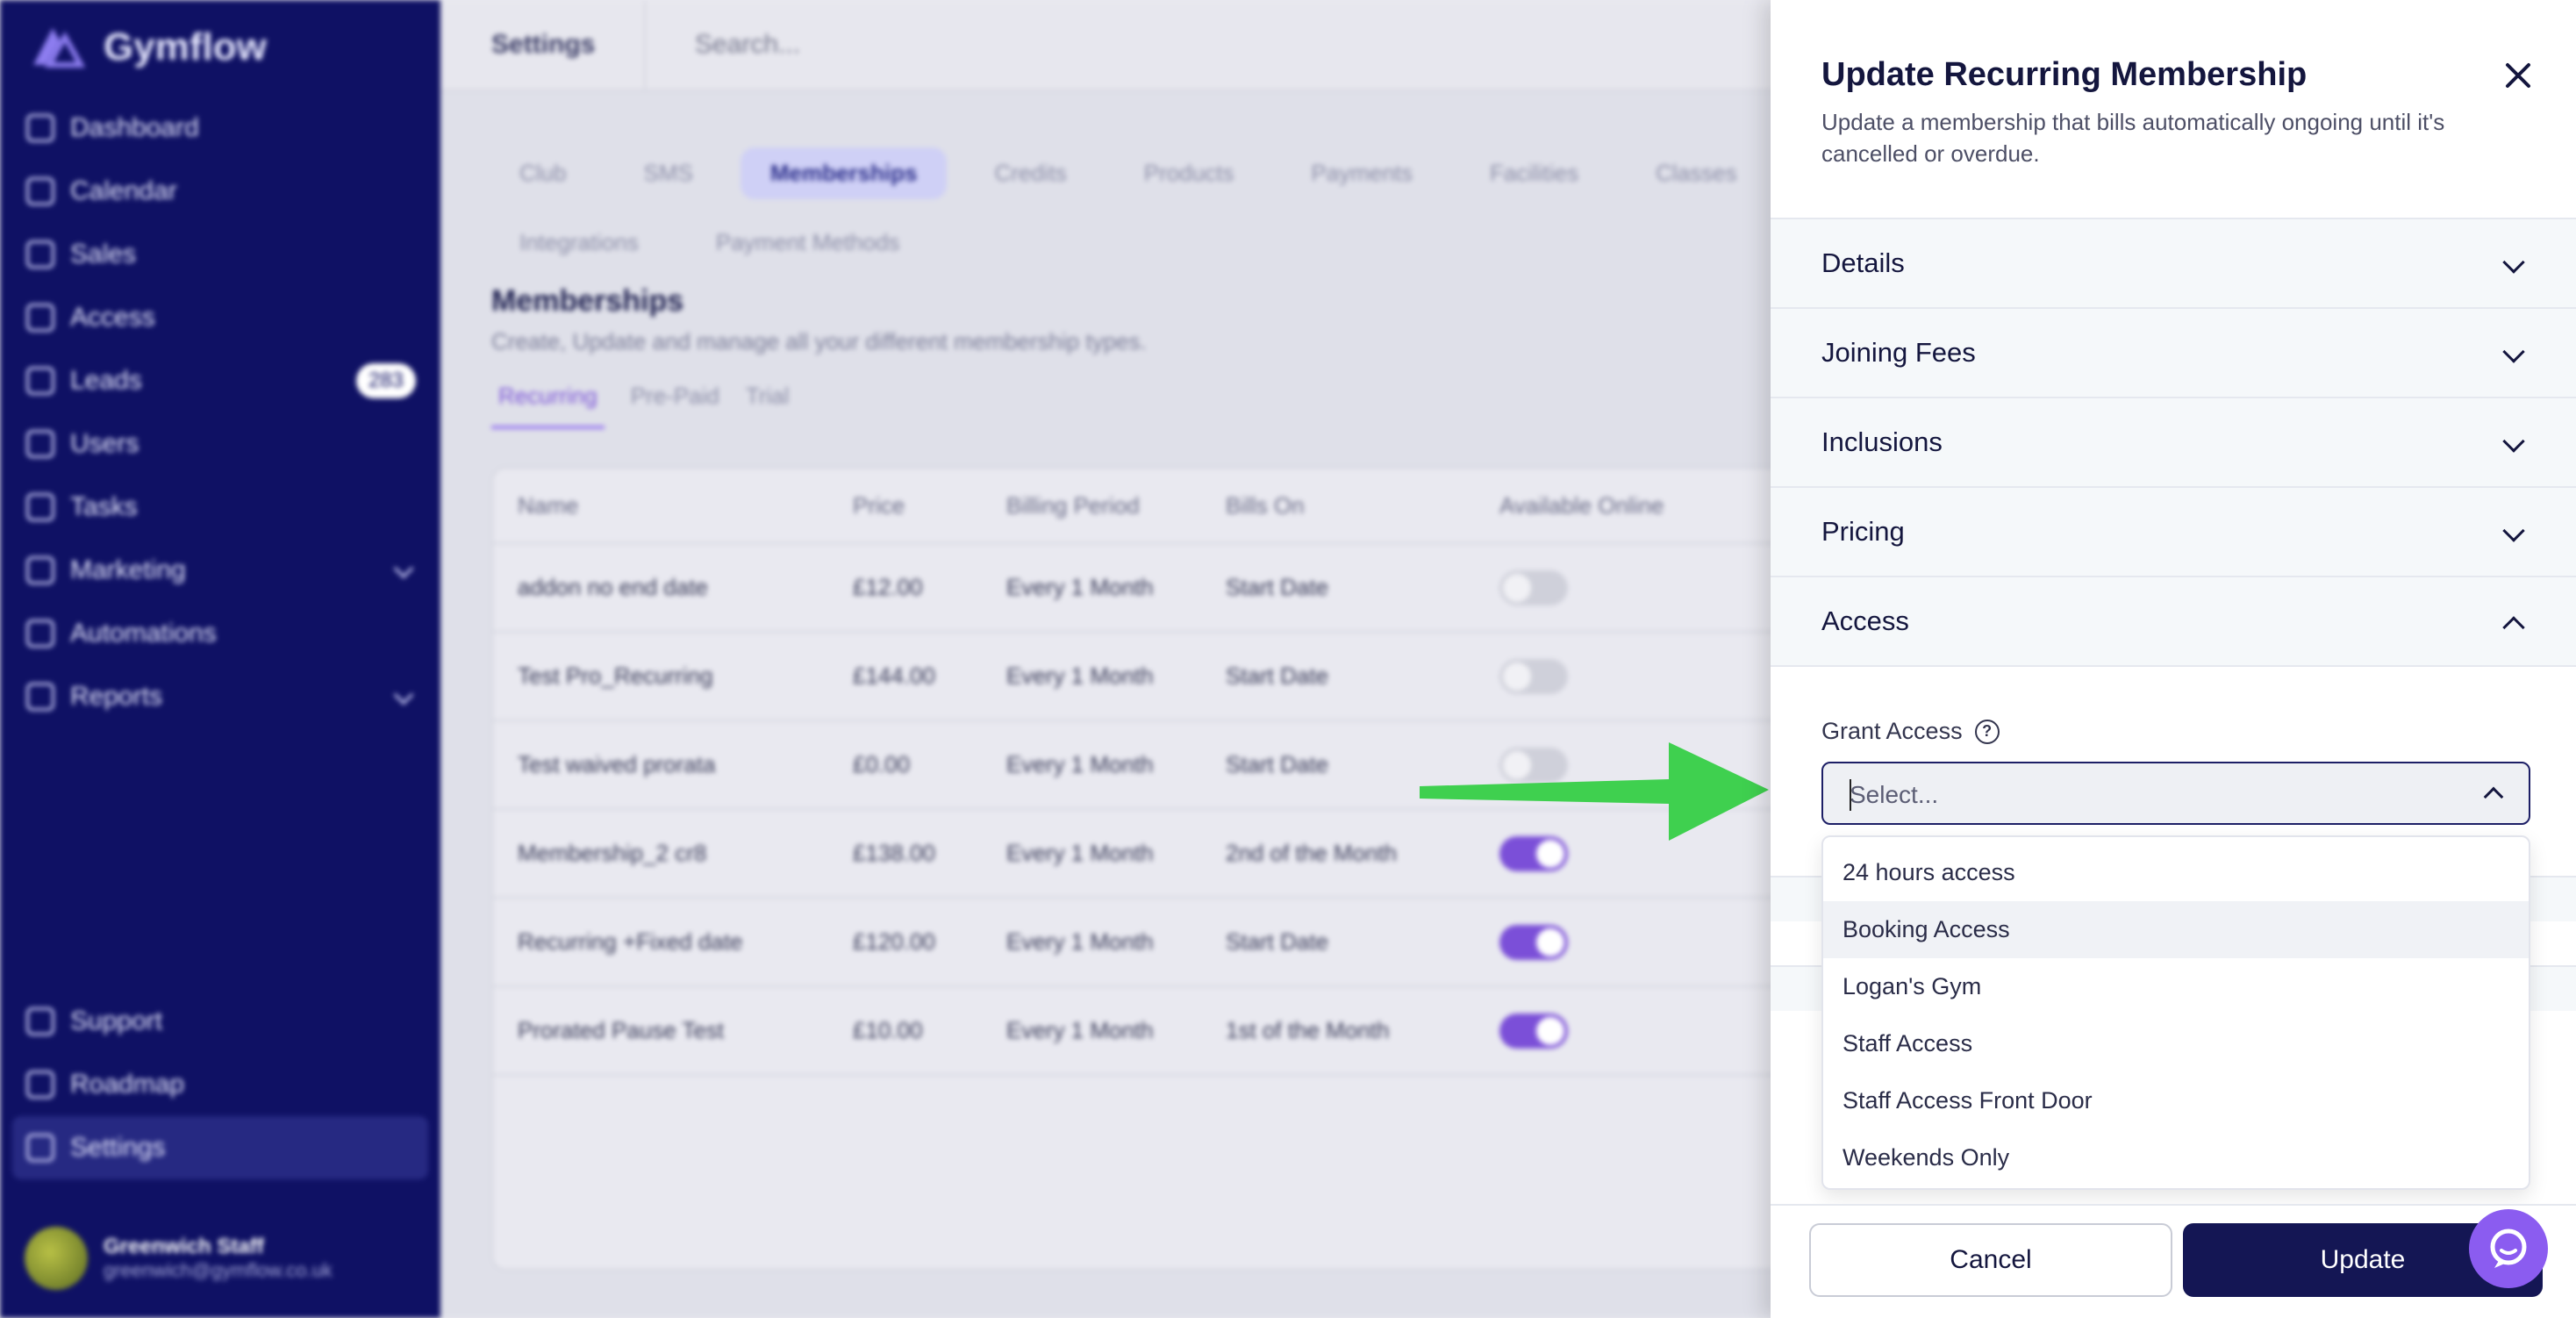  Describe the element at coordinates (220, 1084) in the screenshot. I see `sidebar-item-roadmap: Roadmap` at that location.